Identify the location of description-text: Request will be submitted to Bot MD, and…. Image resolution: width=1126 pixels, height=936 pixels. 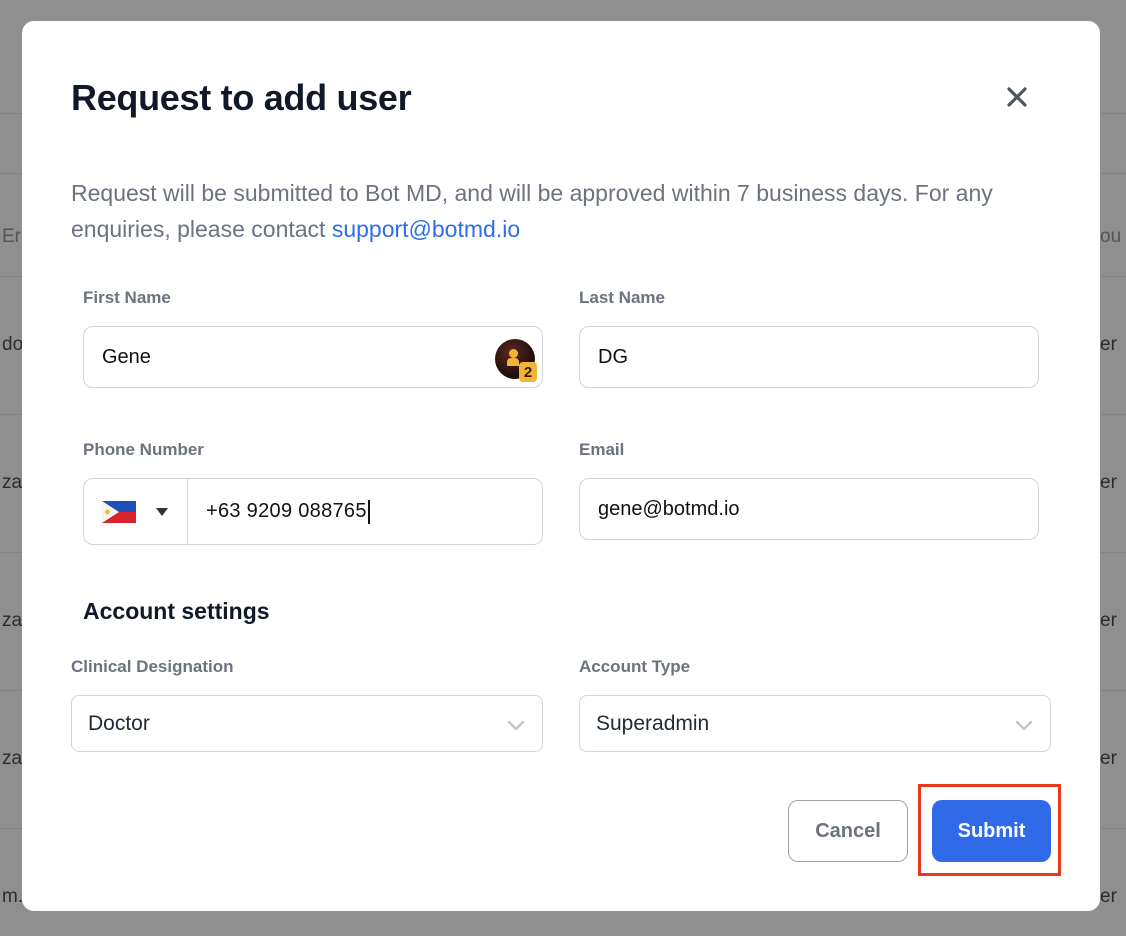
(532, 211).